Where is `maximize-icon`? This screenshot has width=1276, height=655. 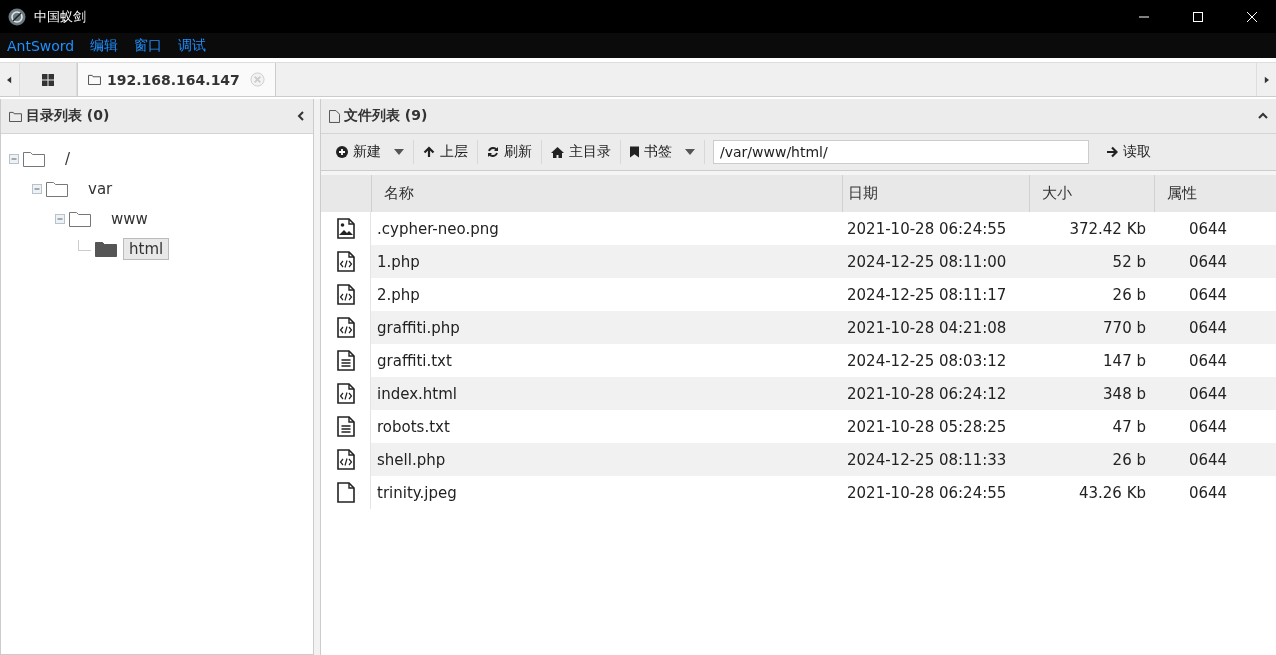 maximize-icon is located at coordinates (1198, 16).